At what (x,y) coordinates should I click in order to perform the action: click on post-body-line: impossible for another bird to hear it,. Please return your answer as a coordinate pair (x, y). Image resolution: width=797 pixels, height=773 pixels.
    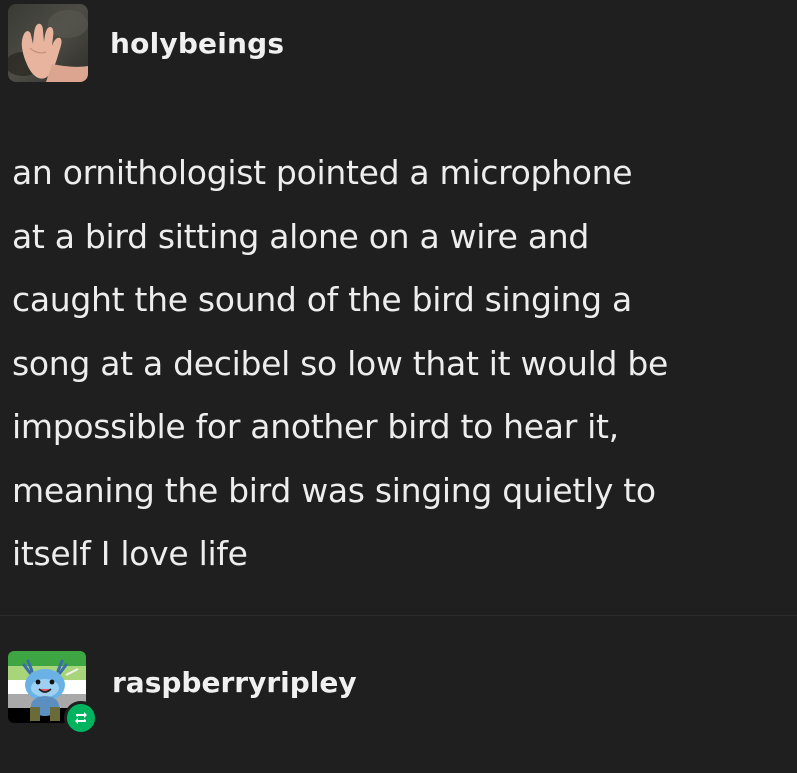
    Looking at the image, I should click on (315, 426).